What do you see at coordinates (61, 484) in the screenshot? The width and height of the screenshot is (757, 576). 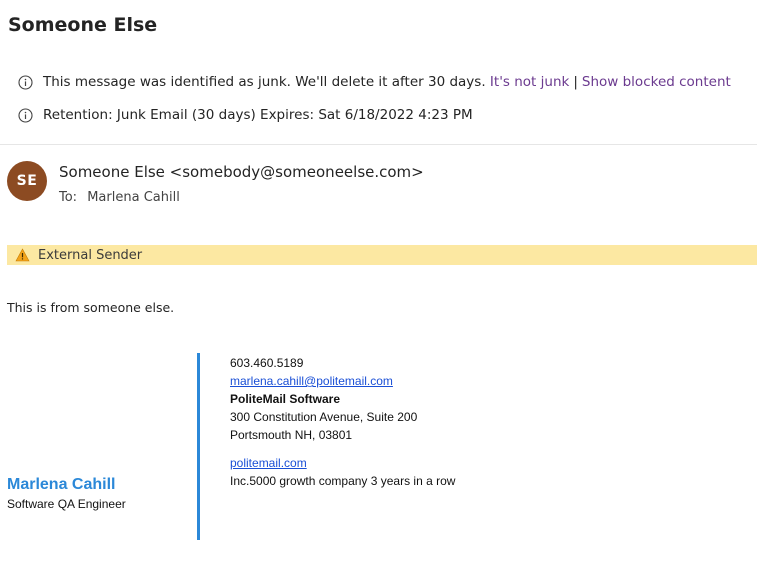 I see `signature-name: Marlena Cahill` at bounding box center [61, 484].